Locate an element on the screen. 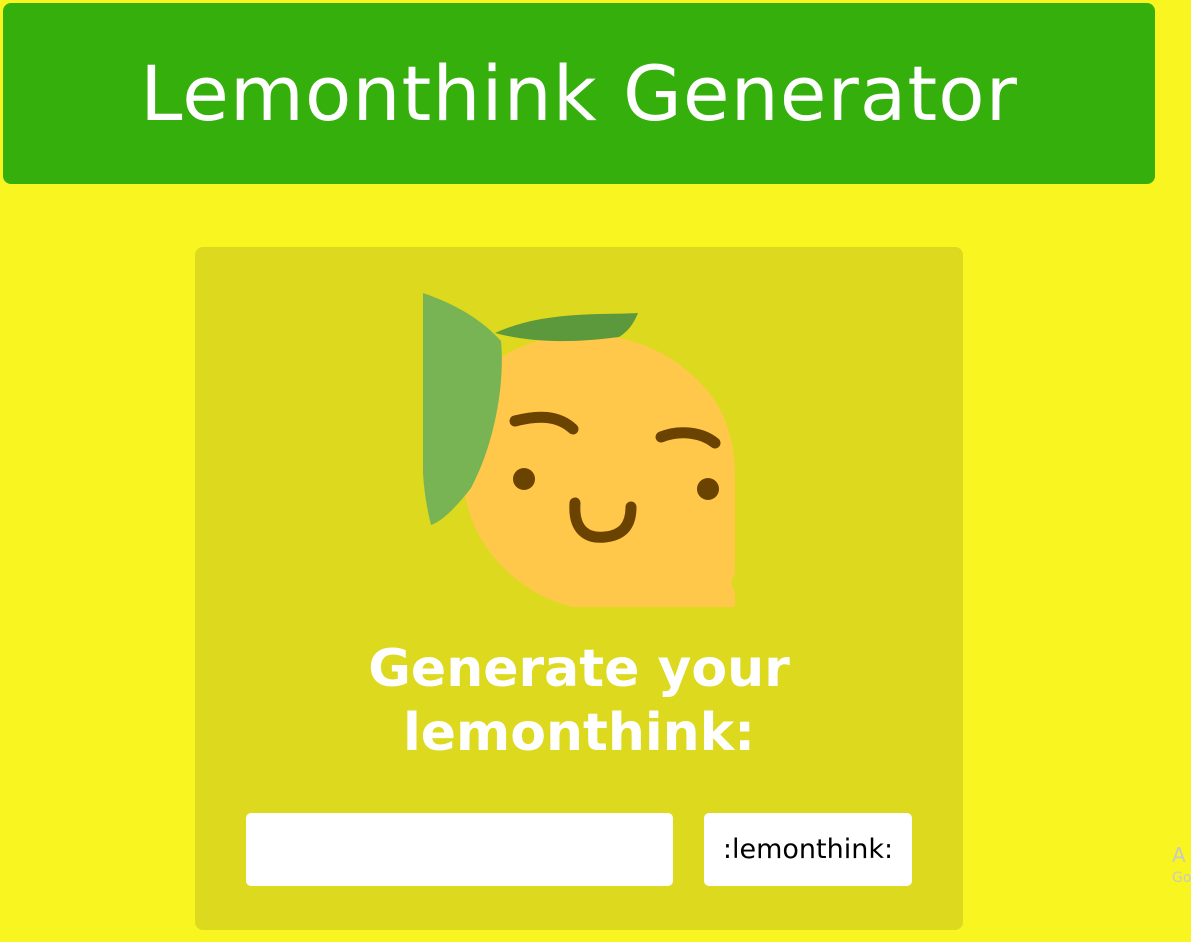 The image size is (1191, 942). lemon-body is located at coordinates (599, 470).